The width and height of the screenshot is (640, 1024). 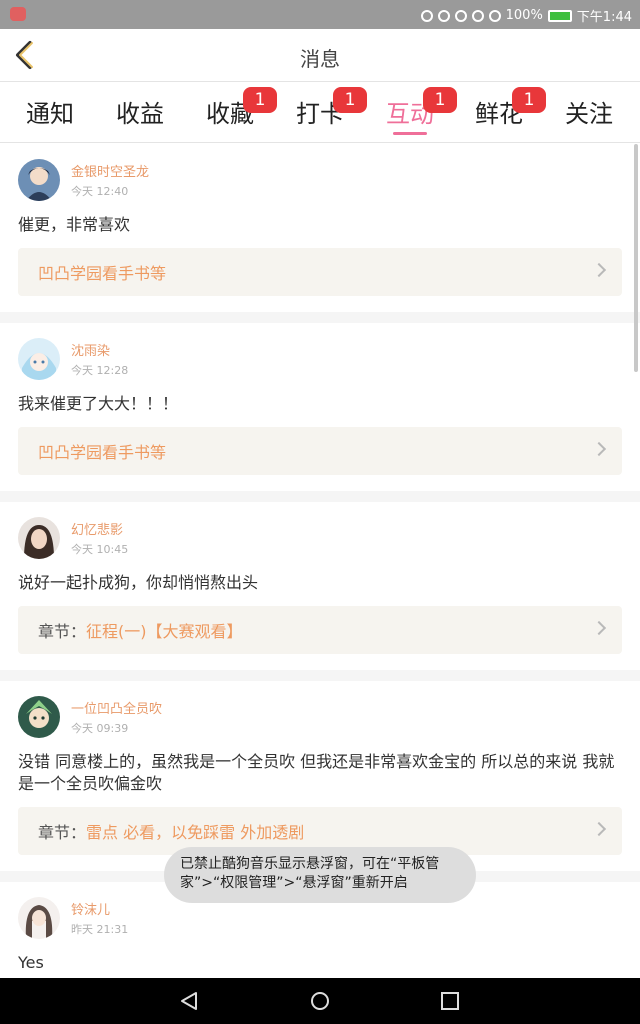 I want to click on username: 一位凹凸全员吹, so click(x=116, y=707).